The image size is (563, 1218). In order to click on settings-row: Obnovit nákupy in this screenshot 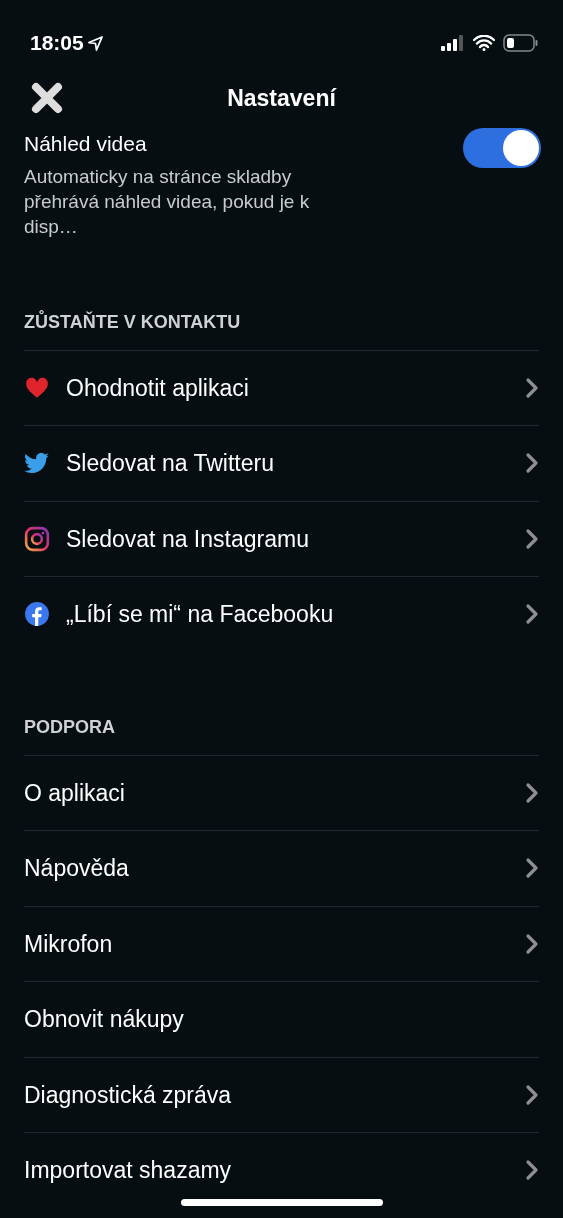, I will do `click(281, 1019)`.